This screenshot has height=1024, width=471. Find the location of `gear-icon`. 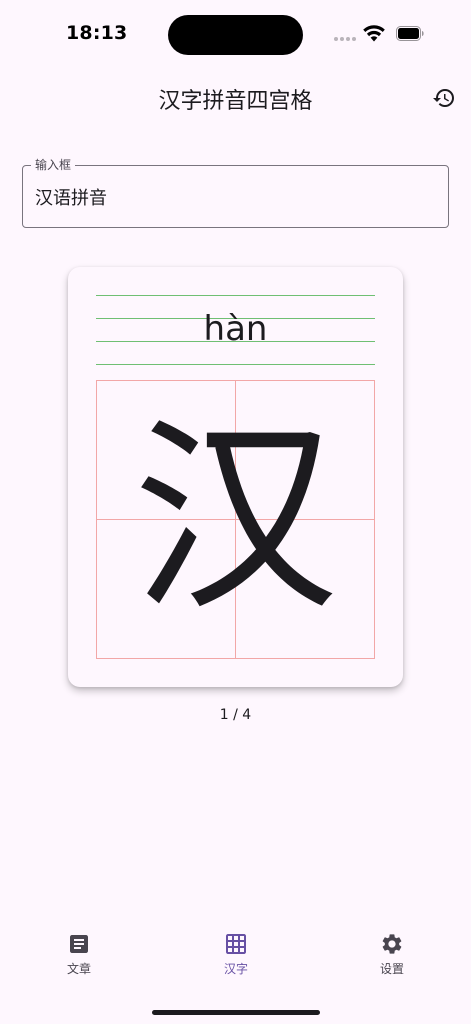

gear-icon is located at coordinates (392, 944).